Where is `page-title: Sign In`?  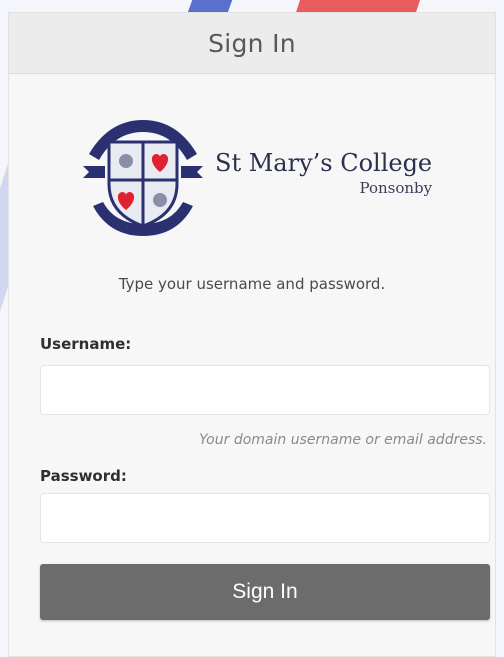 page-title: Sign In is located at coordinates (252, 43).